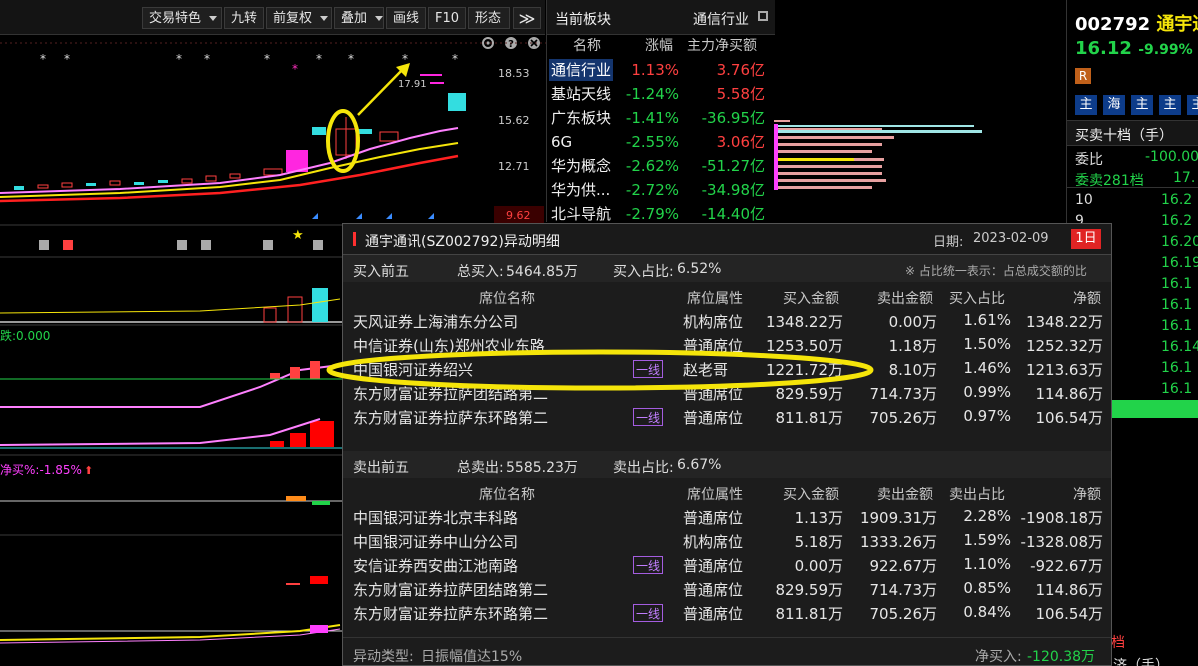  I want to click on sell-level-price: 16.2, so click(1177, 221).